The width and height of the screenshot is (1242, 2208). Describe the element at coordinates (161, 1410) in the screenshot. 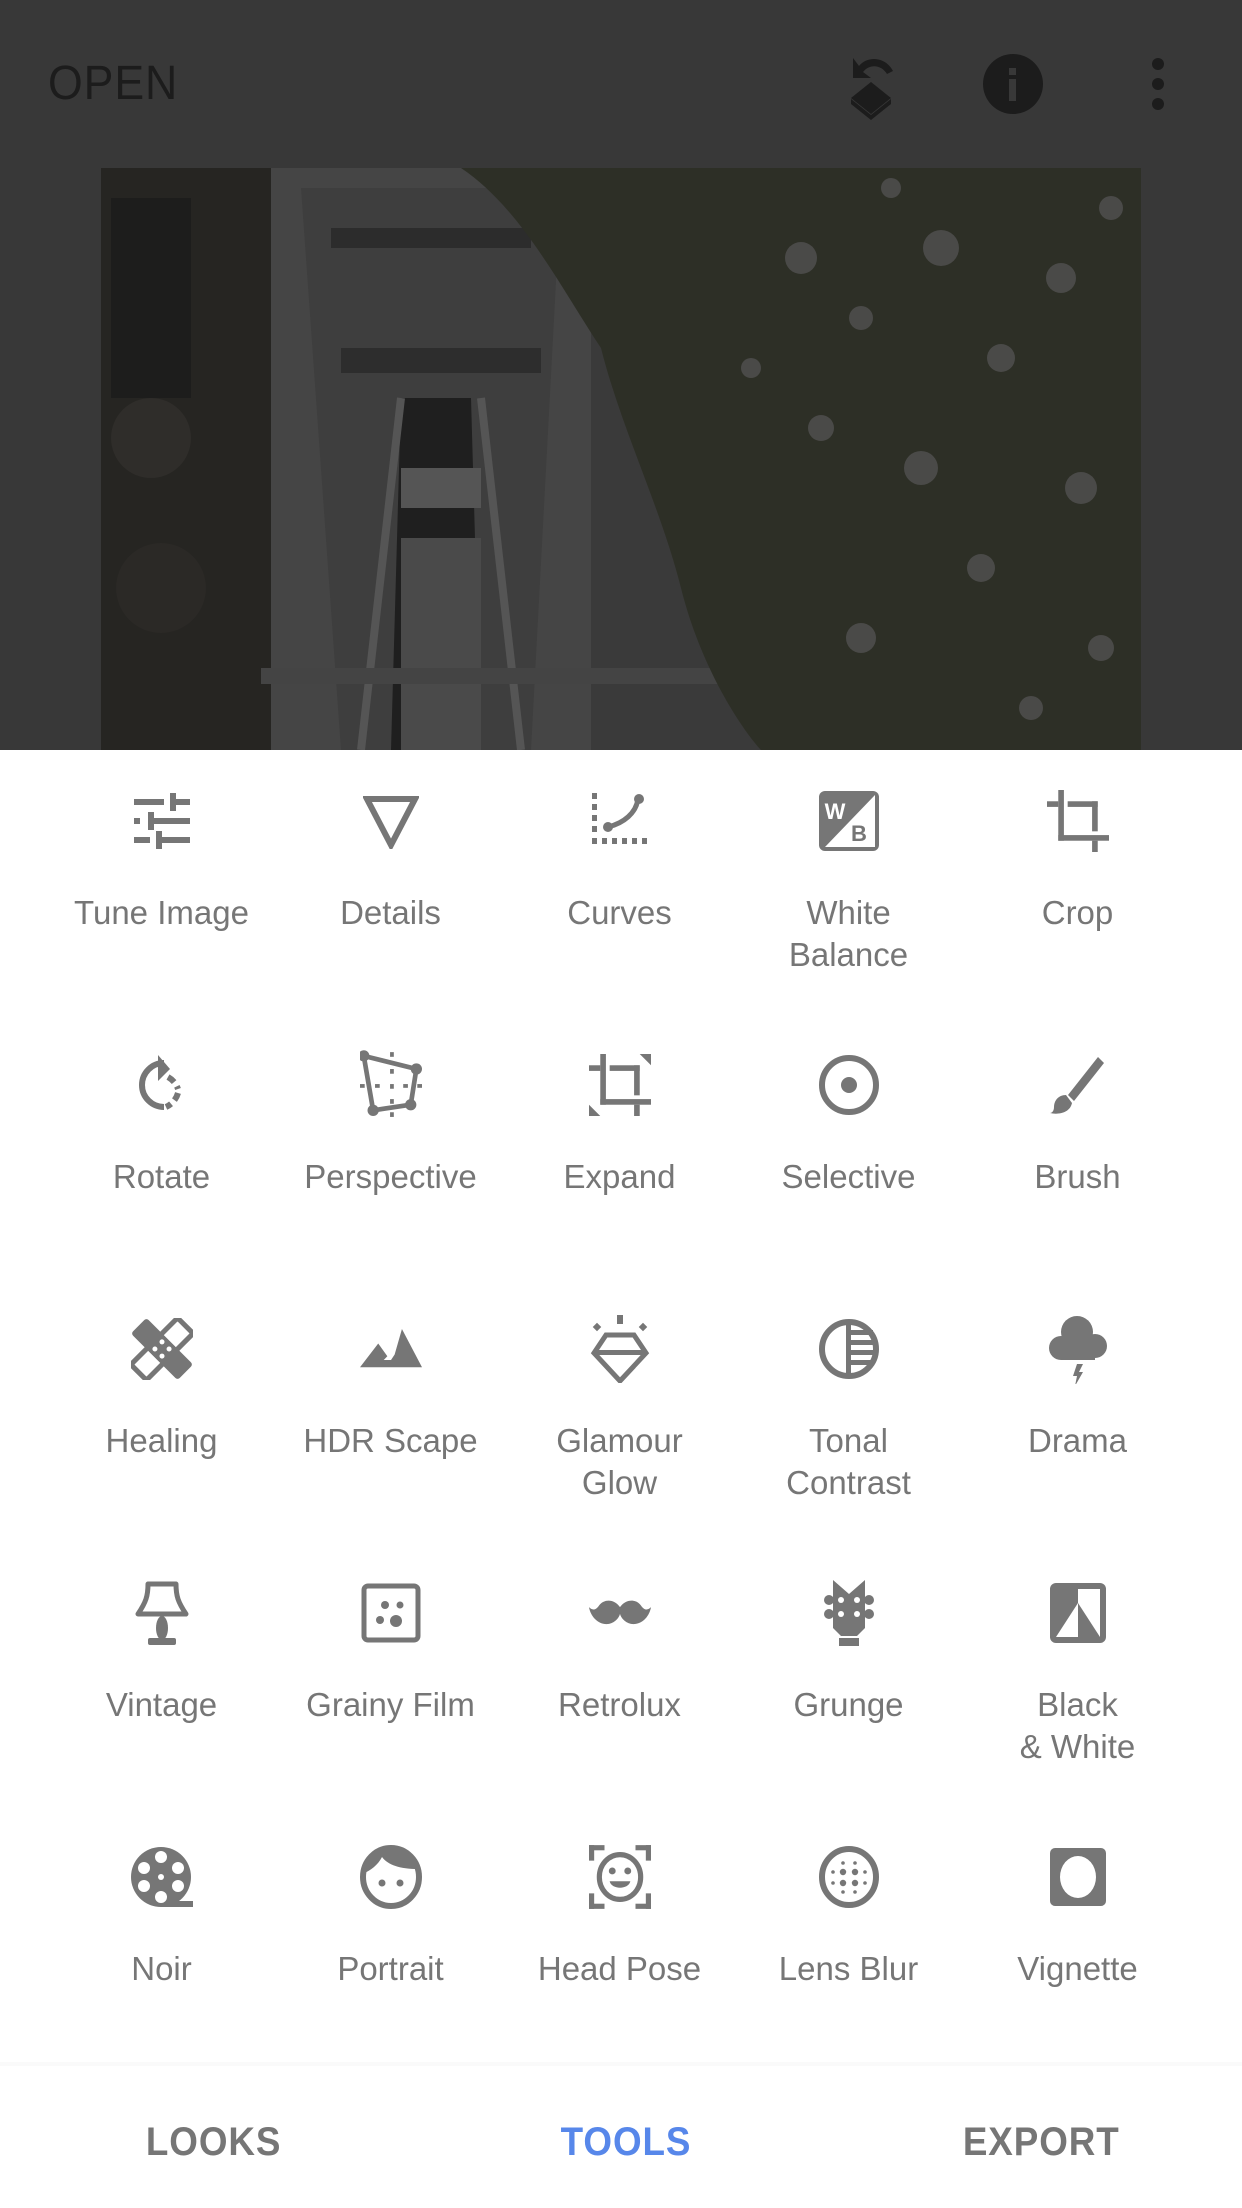

I see `tool-healing: Healing` at that location.